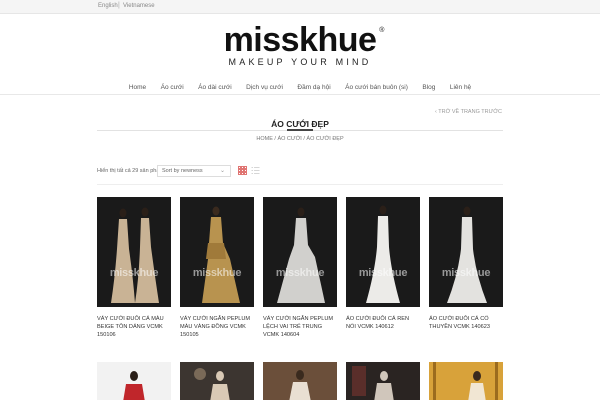 This screenshot has width=600, height=400. Describe the element at coordinates (255, 170) in the screenshot. I see `list-view-icon` at that location.